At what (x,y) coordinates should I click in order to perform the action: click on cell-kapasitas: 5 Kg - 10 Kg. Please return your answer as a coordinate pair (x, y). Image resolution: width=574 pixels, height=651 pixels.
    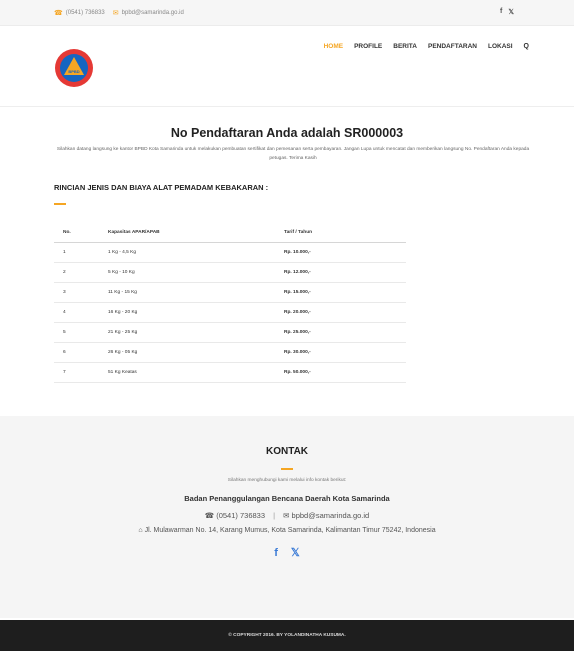
    Looking at the image, I should click on (121, 272).